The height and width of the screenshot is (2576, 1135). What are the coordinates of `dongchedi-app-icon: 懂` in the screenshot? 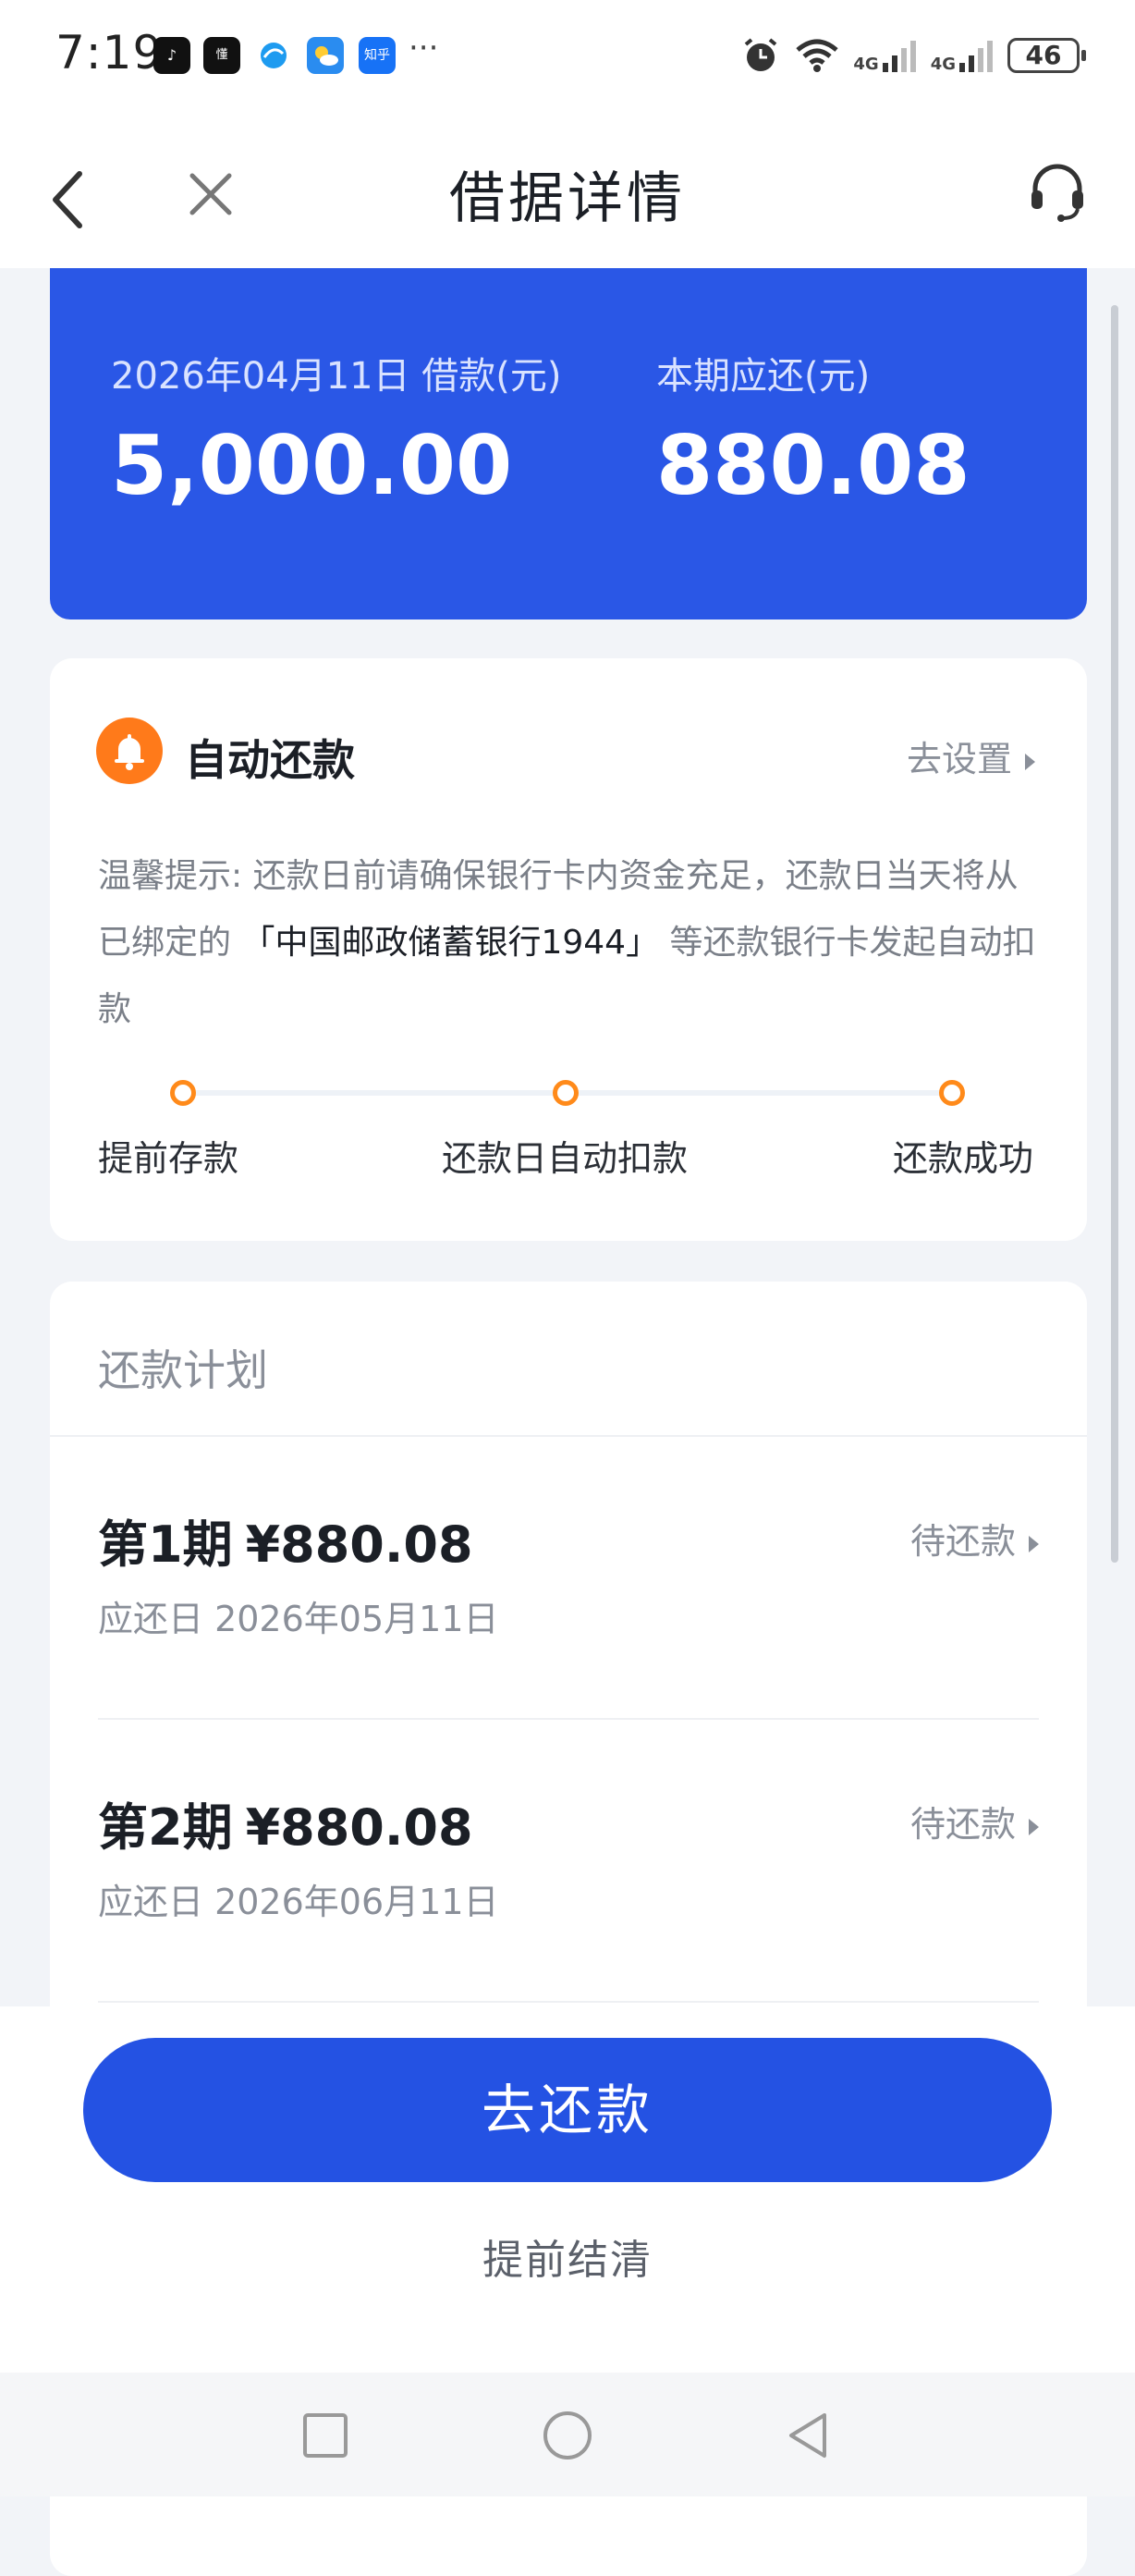 It's located at (221, 55).